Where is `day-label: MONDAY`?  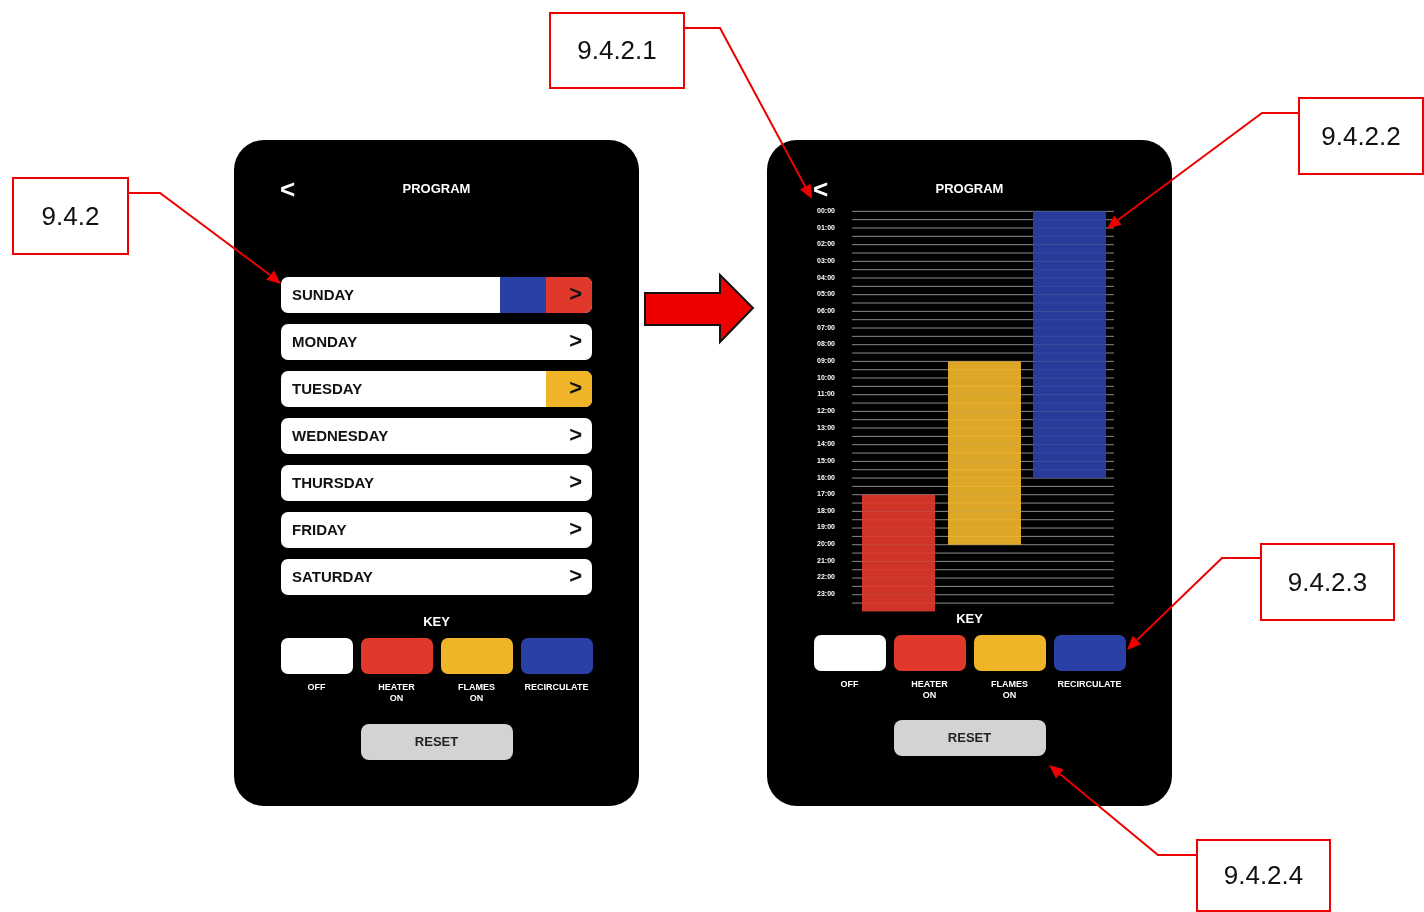 day-label: MONDAY is located at coordinates (325, 341).